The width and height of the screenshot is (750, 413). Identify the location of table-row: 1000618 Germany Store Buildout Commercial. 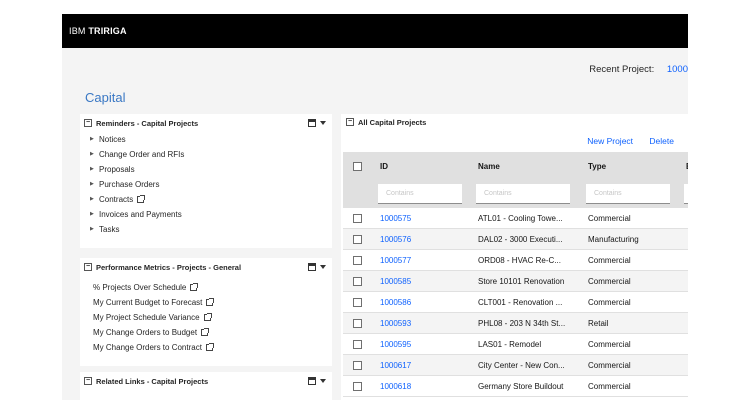
(515, 386).